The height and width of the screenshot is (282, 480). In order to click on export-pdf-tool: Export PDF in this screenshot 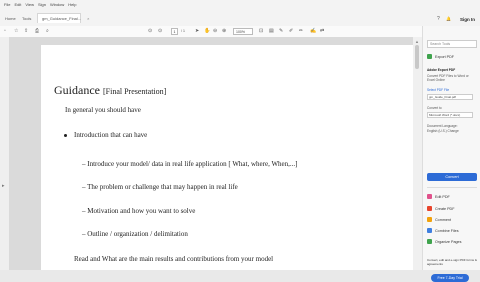, I will do `click(440, 56)`.